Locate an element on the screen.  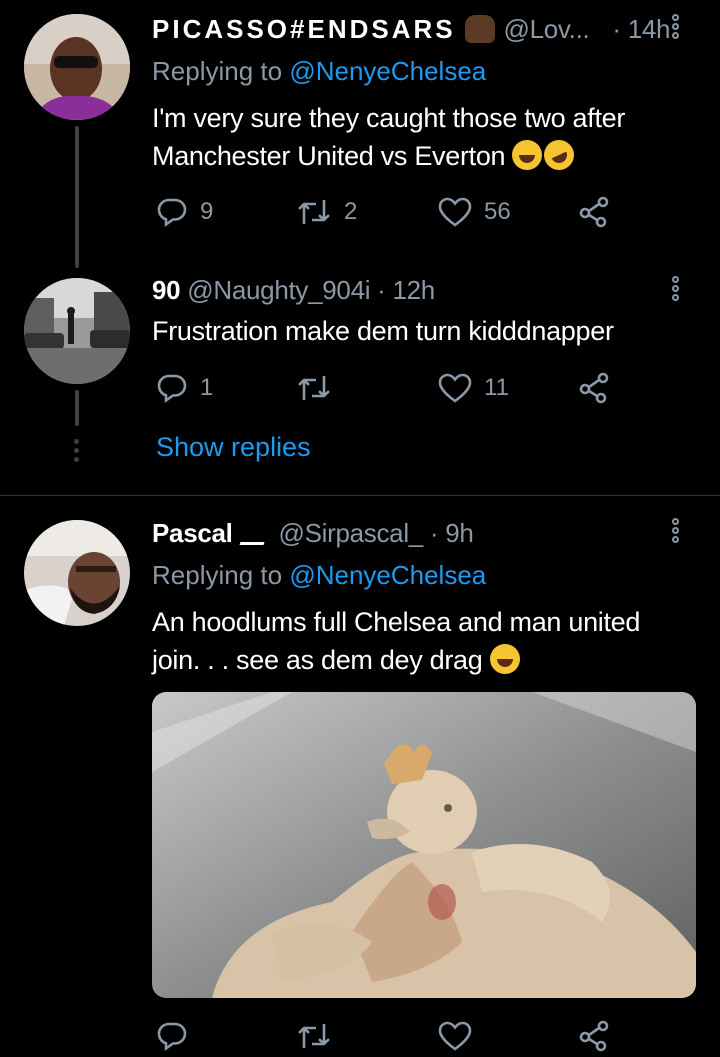
tweet-2-header: 90 @Naughty_904i · 12h is located at coordinates (293, 290).